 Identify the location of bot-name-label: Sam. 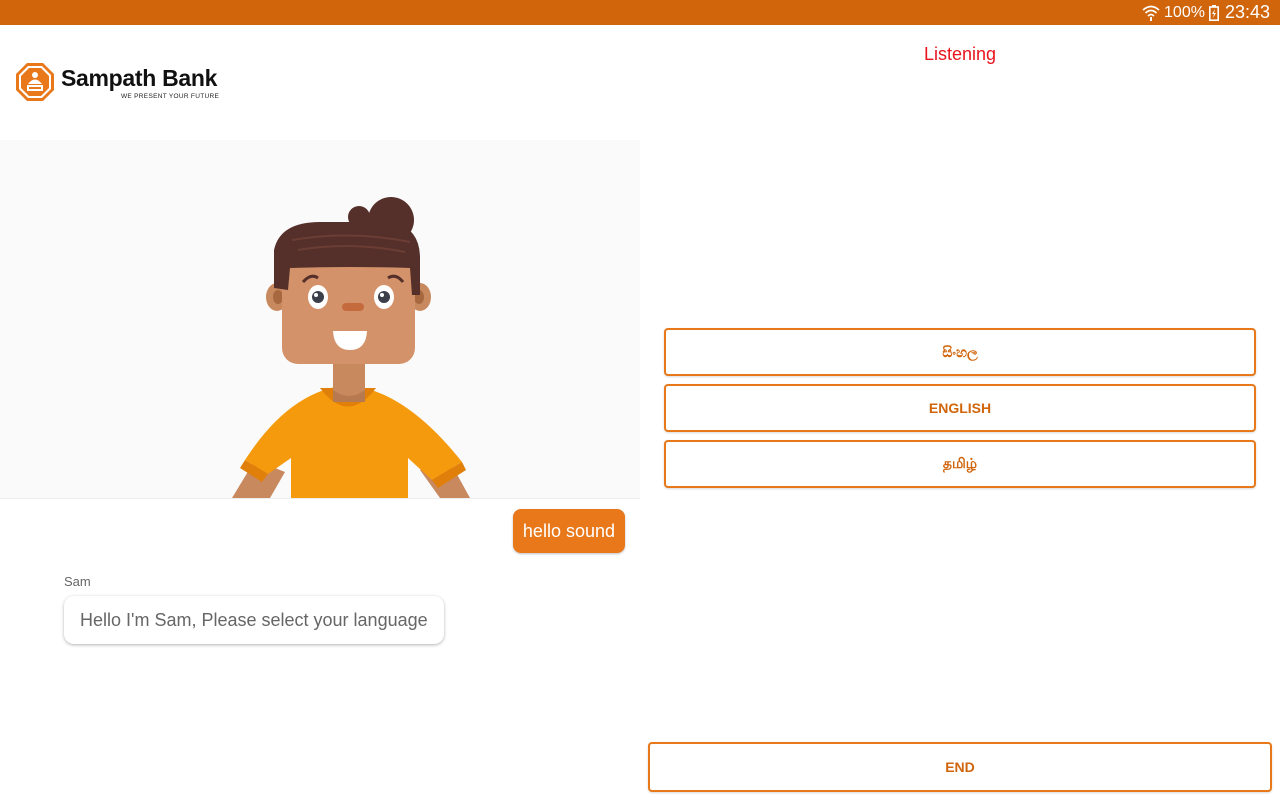
(77, 581).